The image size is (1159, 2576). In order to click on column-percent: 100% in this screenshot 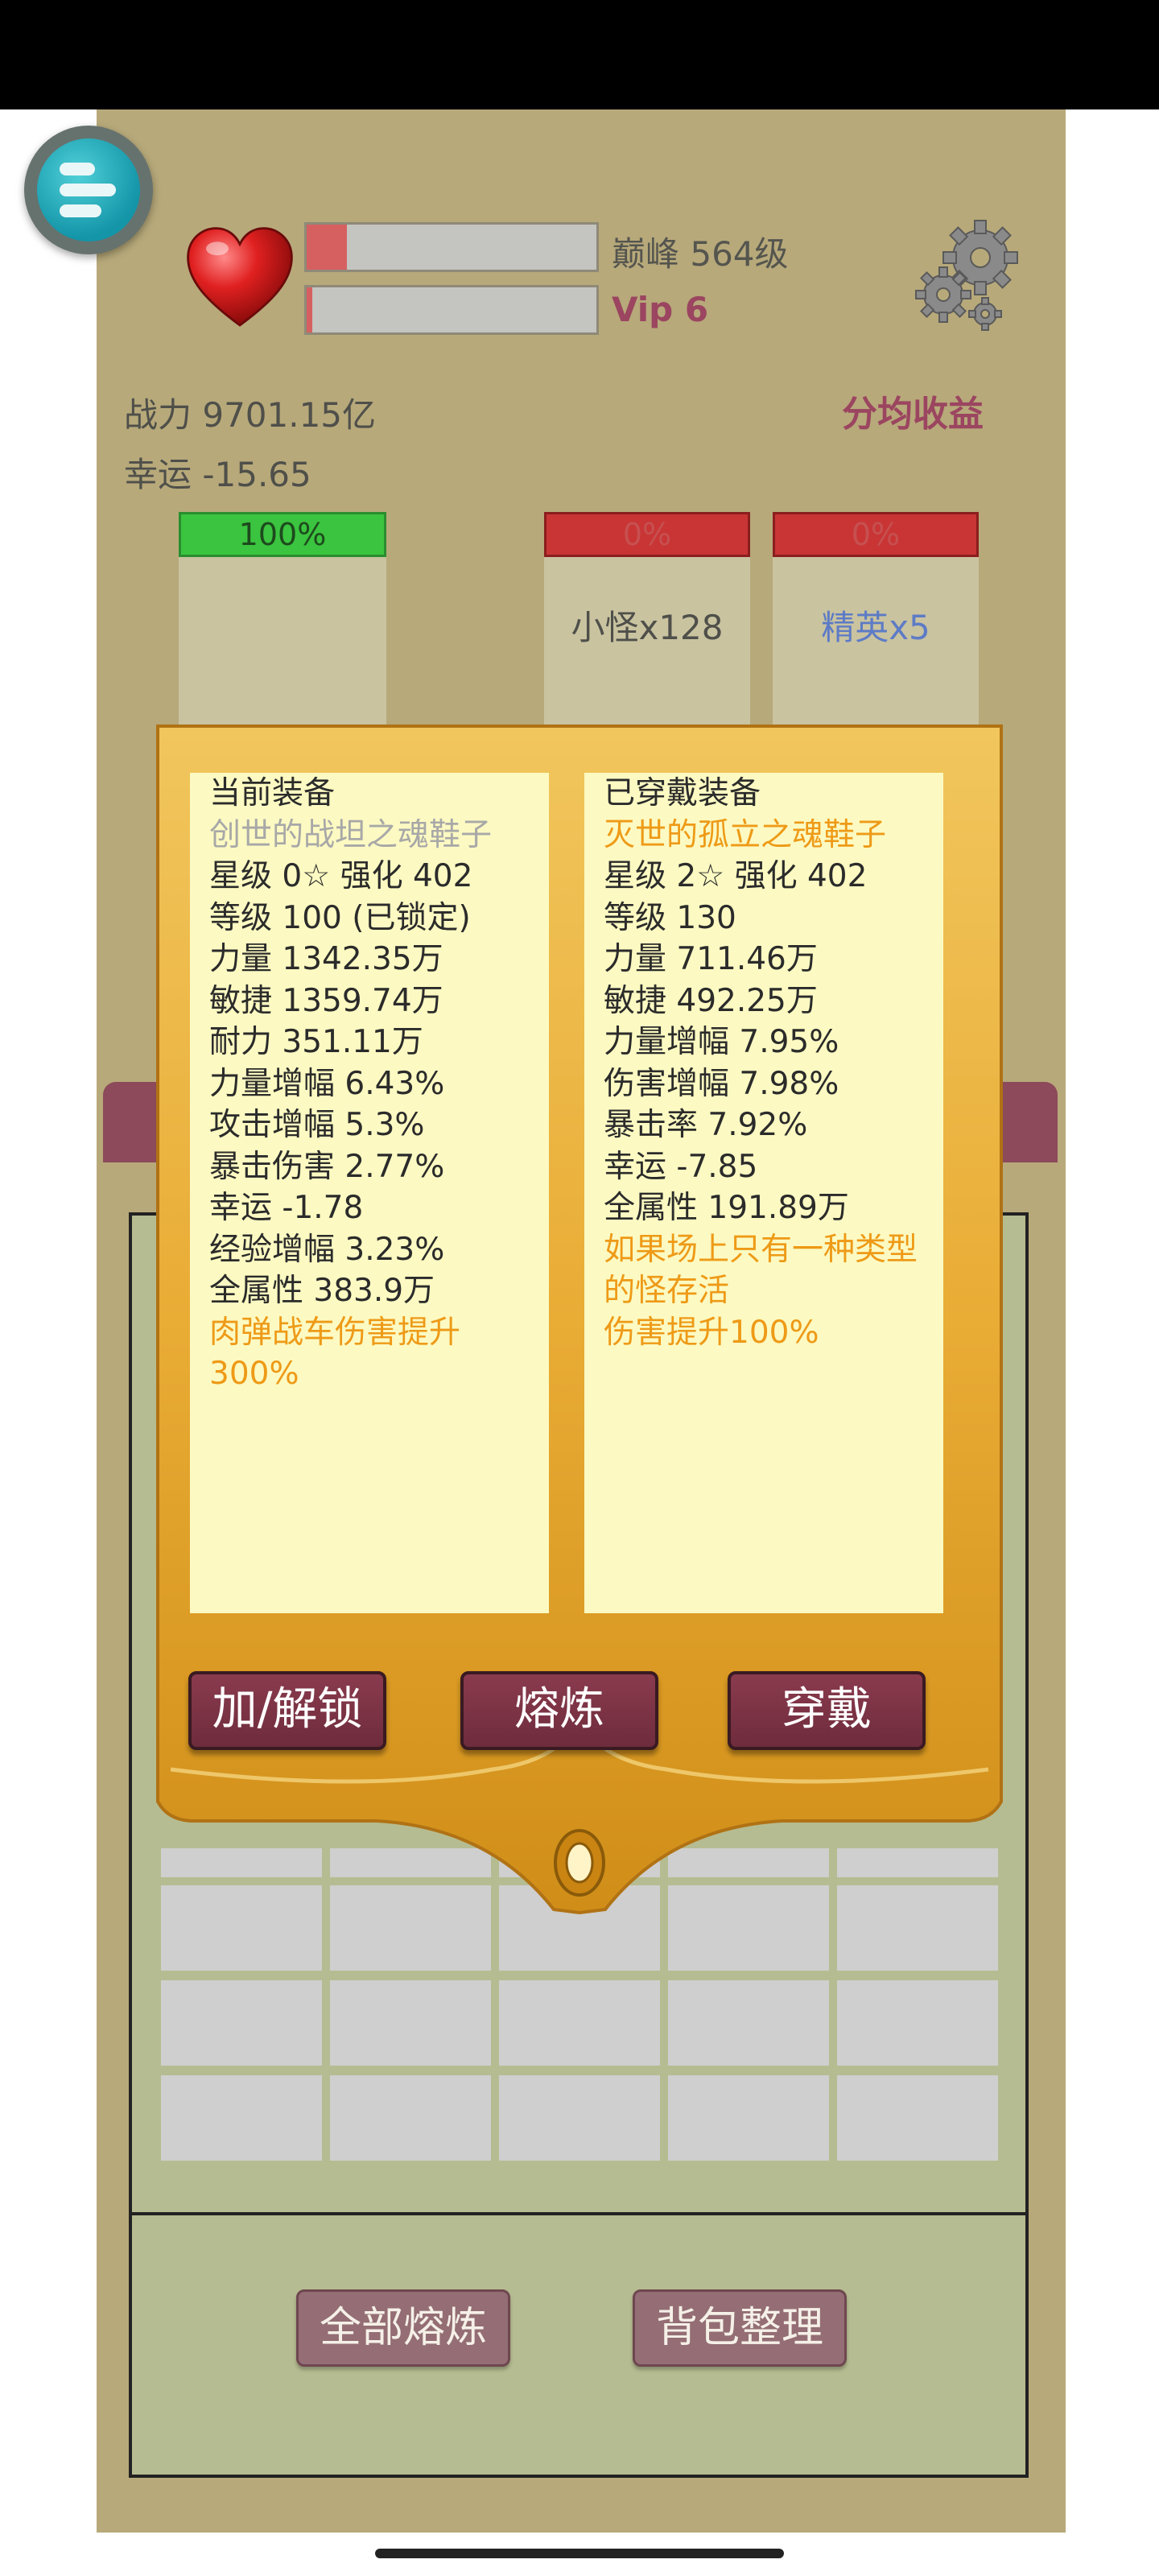, I will do `click(282, 534)`.